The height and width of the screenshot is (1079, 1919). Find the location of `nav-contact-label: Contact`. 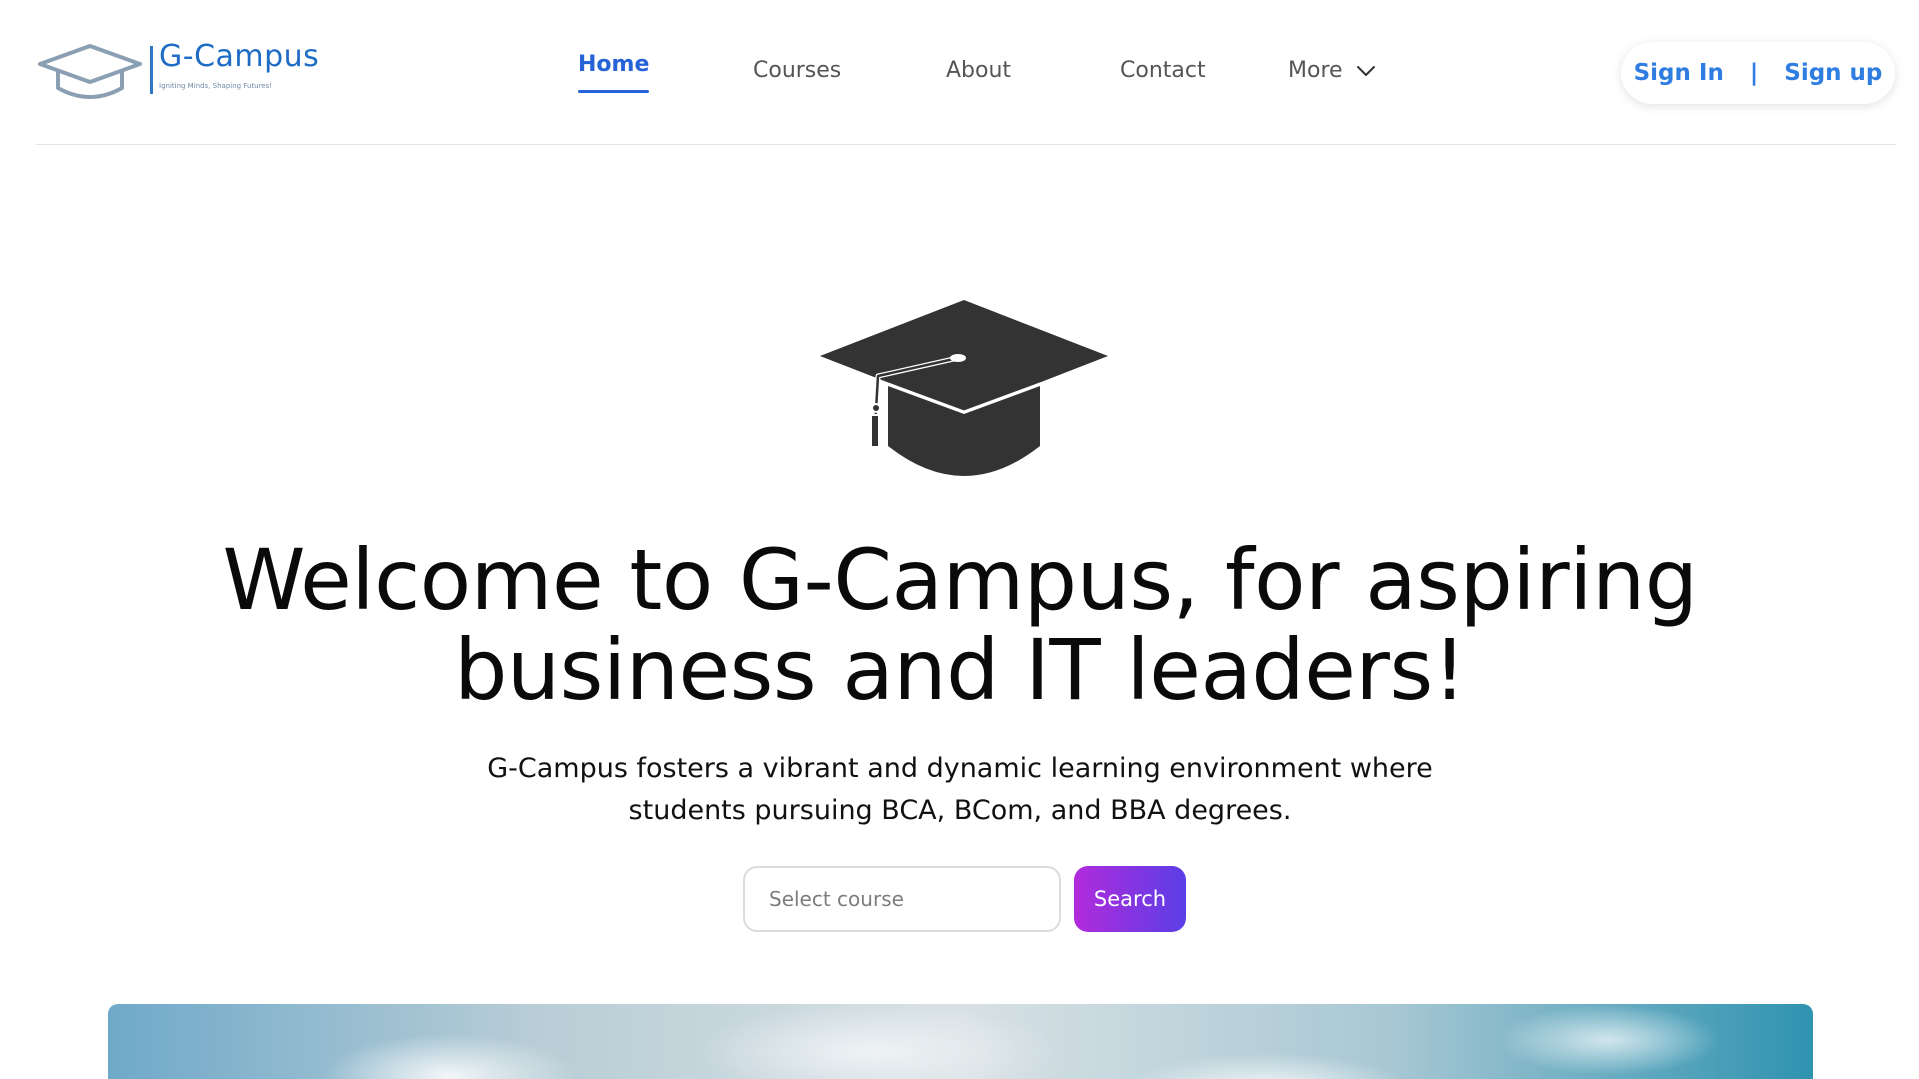

nav-contact-label: Contact is located at coordinates (1163, 70).